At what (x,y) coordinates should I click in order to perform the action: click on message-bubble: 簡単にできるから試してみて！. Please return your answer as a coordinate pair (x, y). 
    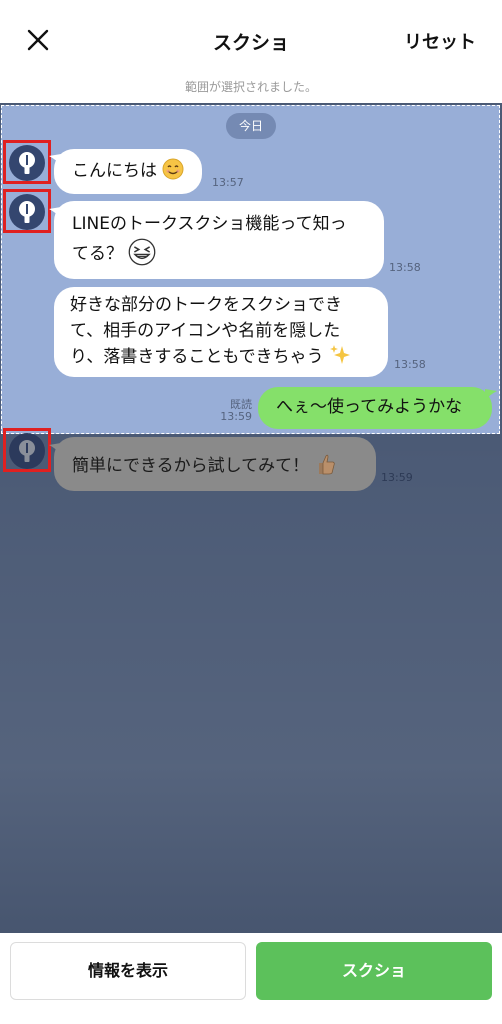
    Looking at the image, I should click on (215, 464).